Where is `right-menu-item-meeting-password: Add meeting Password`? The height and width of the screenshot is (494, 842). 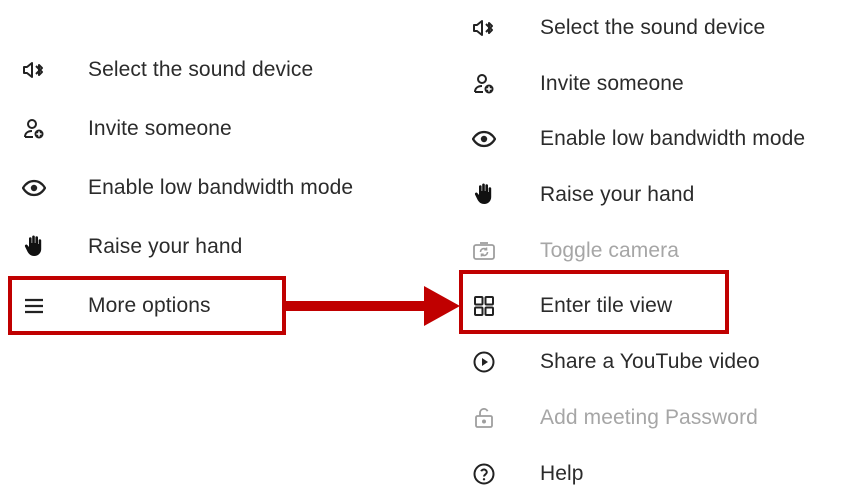 right-menu-item-meeting-password: Add meeting Password is located at coordinates (650, 418).